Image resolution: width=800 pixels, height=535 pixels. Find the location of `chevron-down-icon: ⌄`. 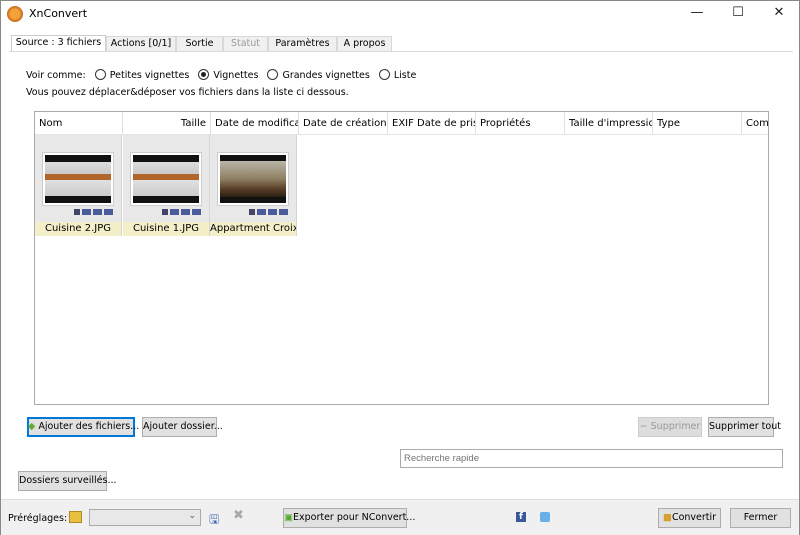

chevron-down-icon: ⌄ is located at coordinates (192, 516).